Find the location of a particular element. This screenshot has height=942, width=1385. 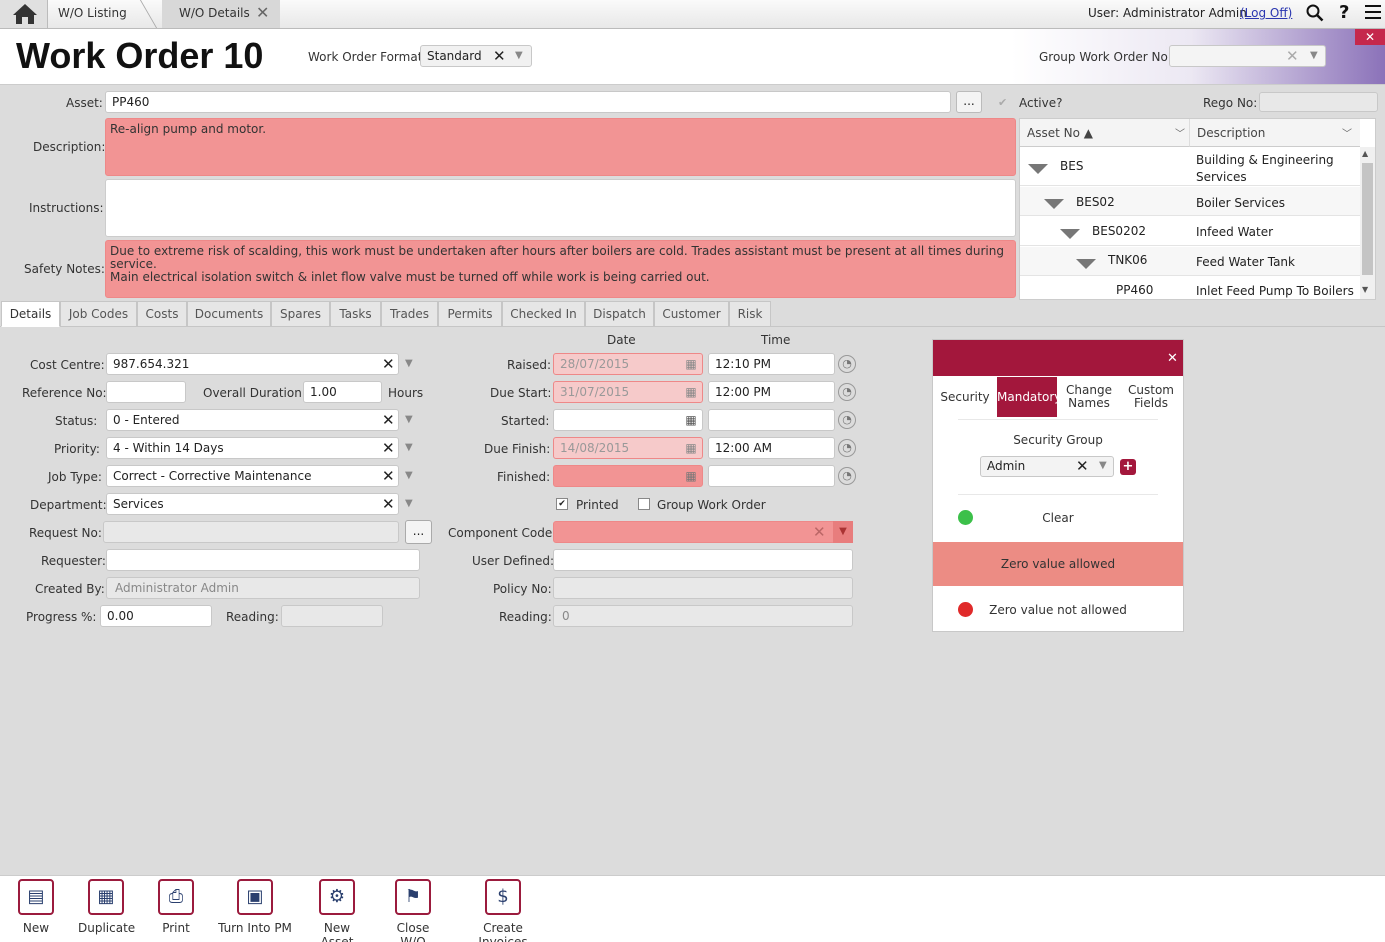

due-start-date-input: 31/07/2015 is located at coordinates (628, 392).